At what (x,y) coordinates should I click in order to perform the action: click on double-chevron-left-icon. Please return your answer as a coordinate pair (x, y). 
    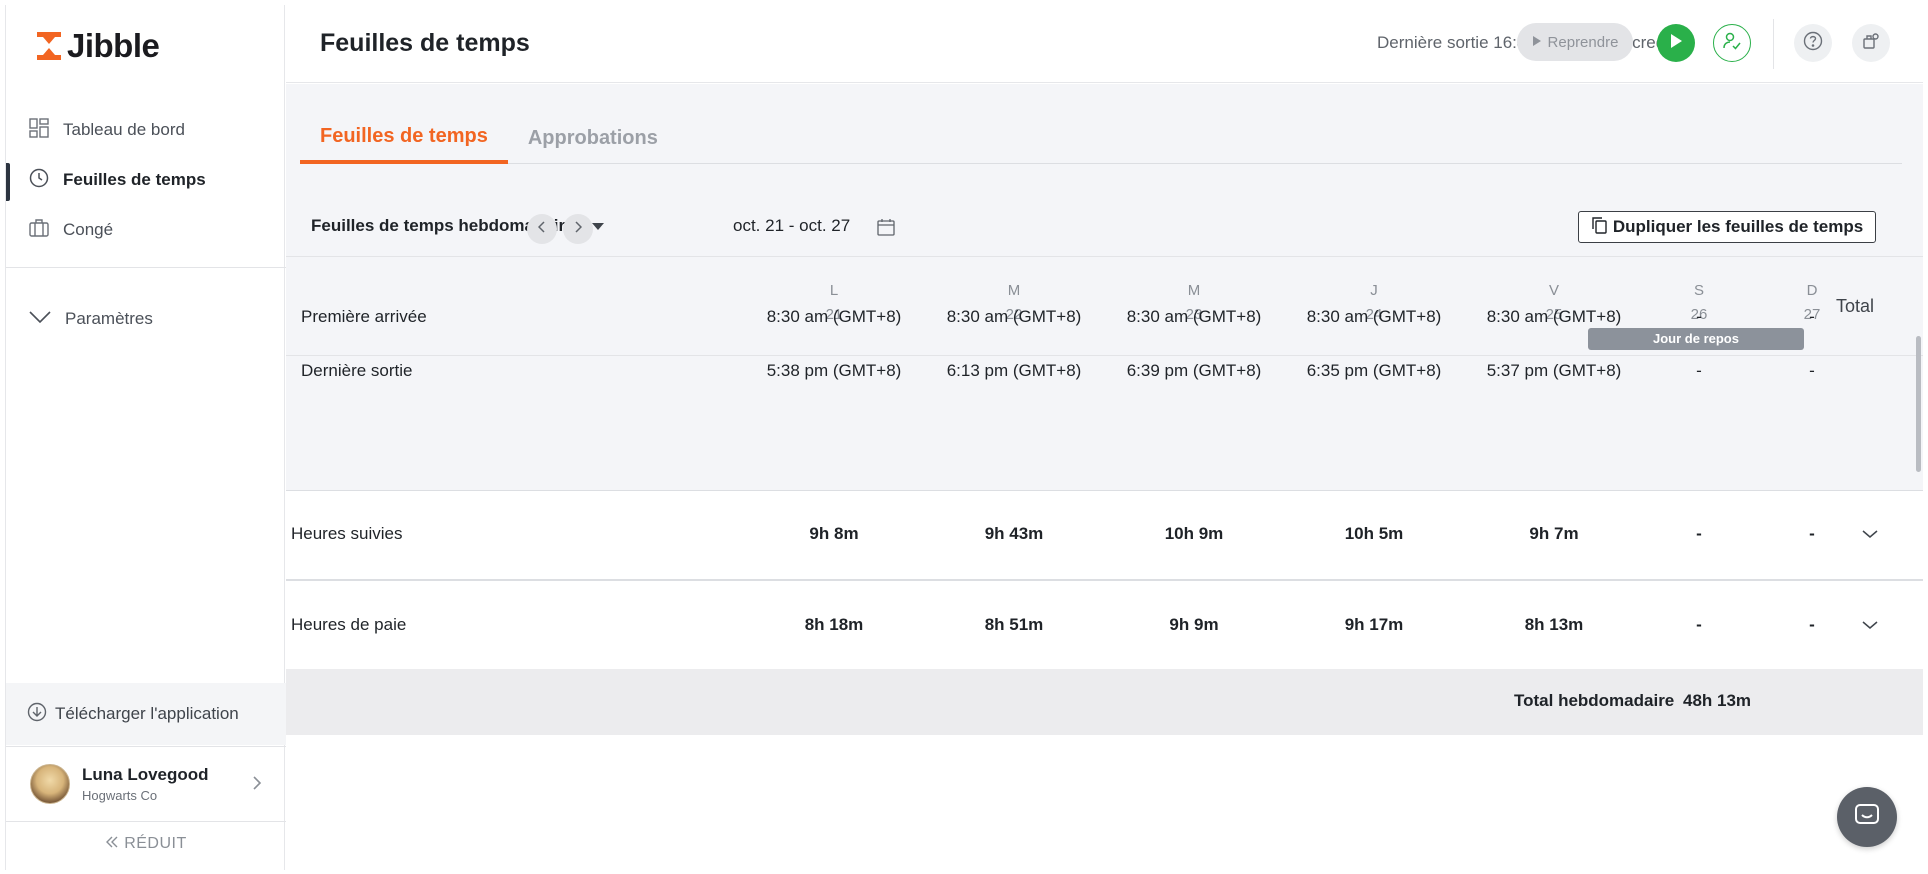
    Looking at the image, I should click on (114, 843).